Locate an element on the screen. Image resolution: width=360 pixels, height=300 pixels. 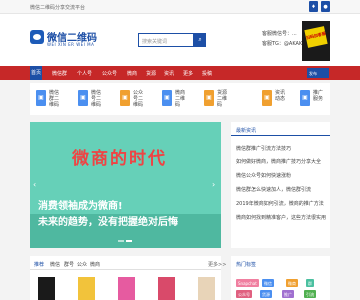
top-bar-text: 微信二维码分享交流平台 is located at coordinates (58, 8).